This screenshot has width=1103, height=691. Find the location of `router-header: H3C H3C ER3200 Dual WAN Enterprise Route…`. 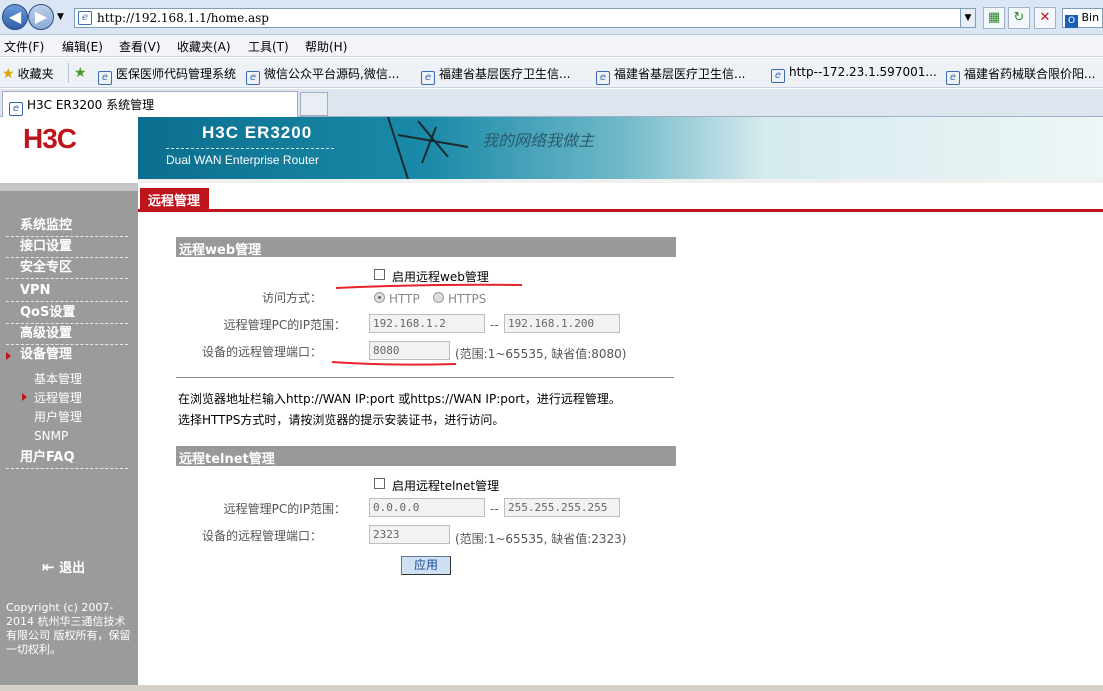

router-header: H3C H3C ER3200 Dual WAN Enterprise Route… is located at coordinates (551, 150).